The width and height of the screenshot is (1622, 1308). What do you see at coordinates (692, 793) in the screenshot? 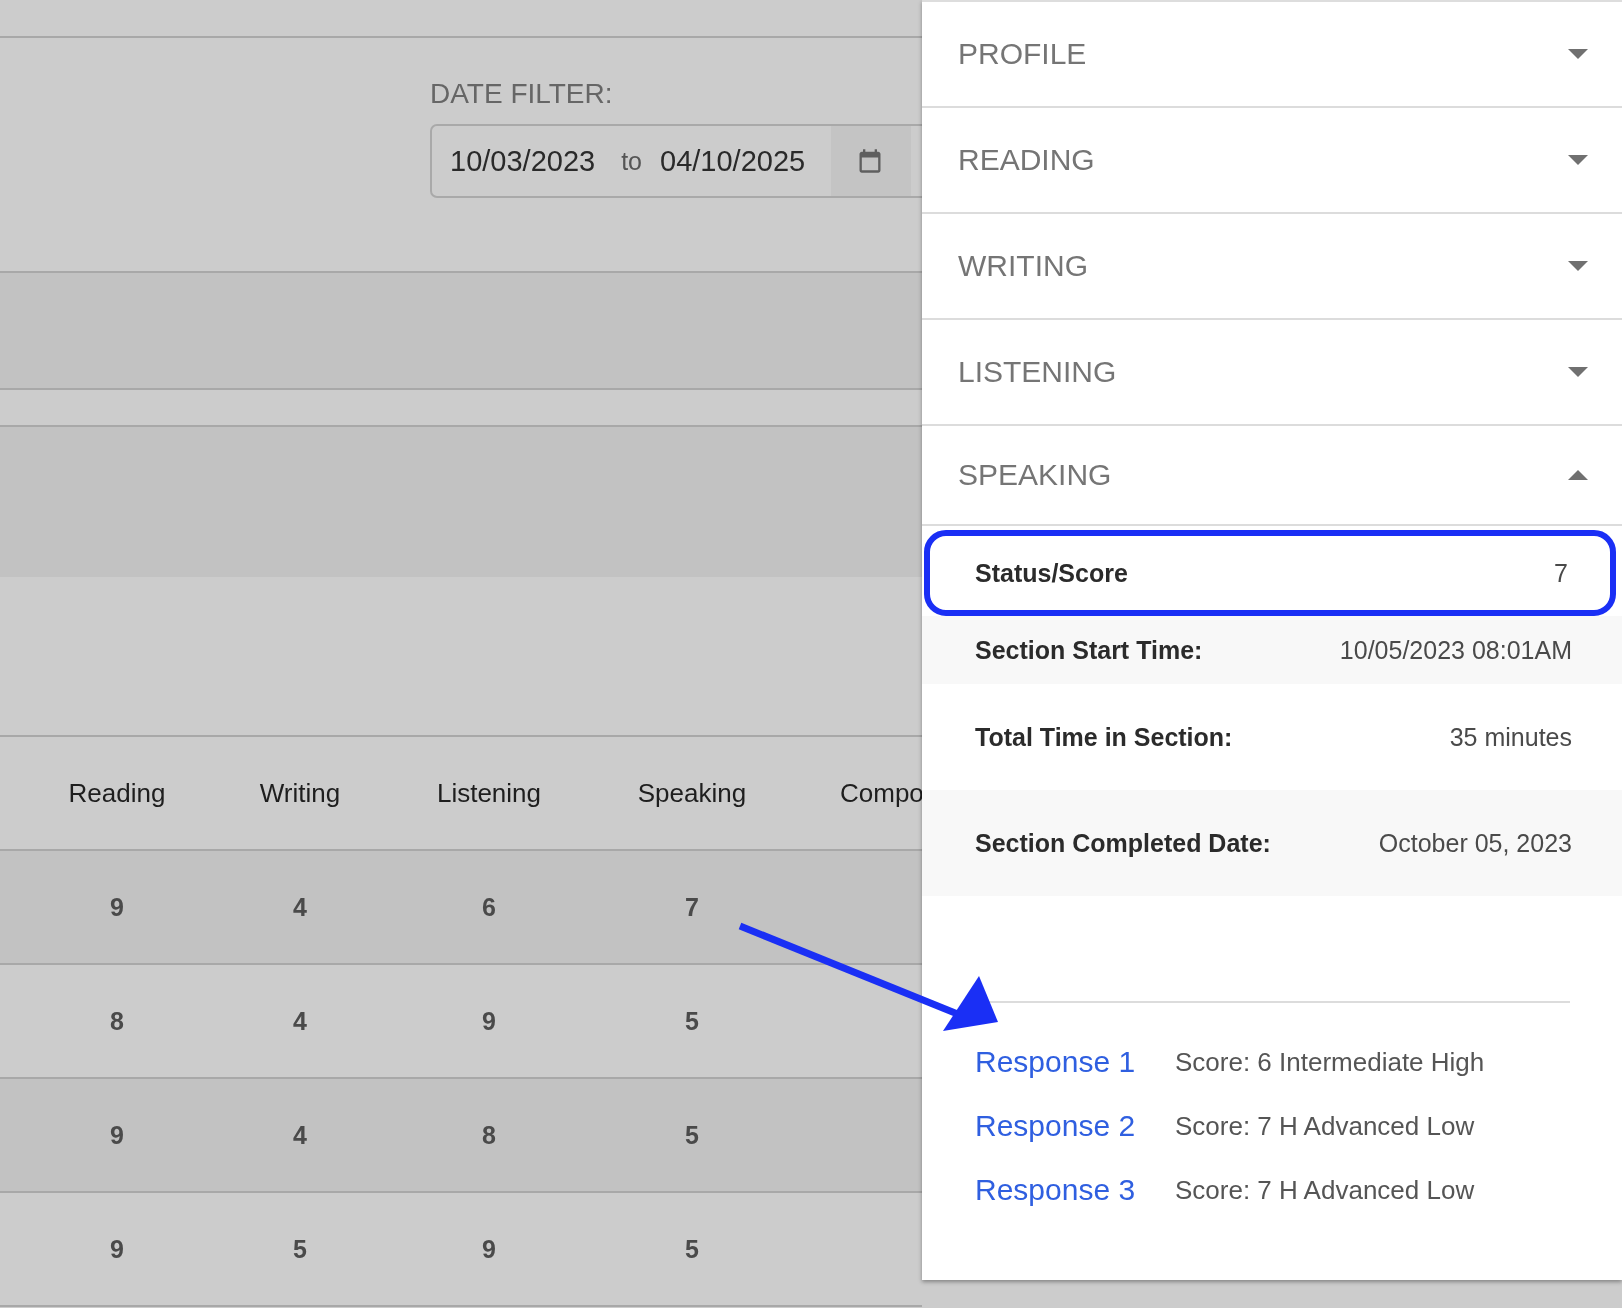
I see `column-header: Speaking` at bounding box center [692, 793].